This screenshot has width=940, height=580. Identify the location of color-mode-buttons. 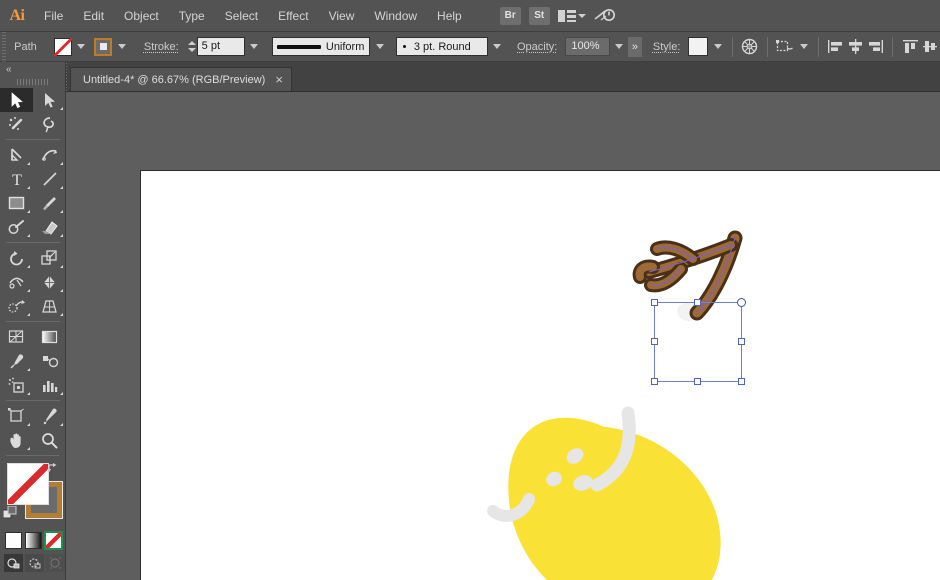
(32, 539).